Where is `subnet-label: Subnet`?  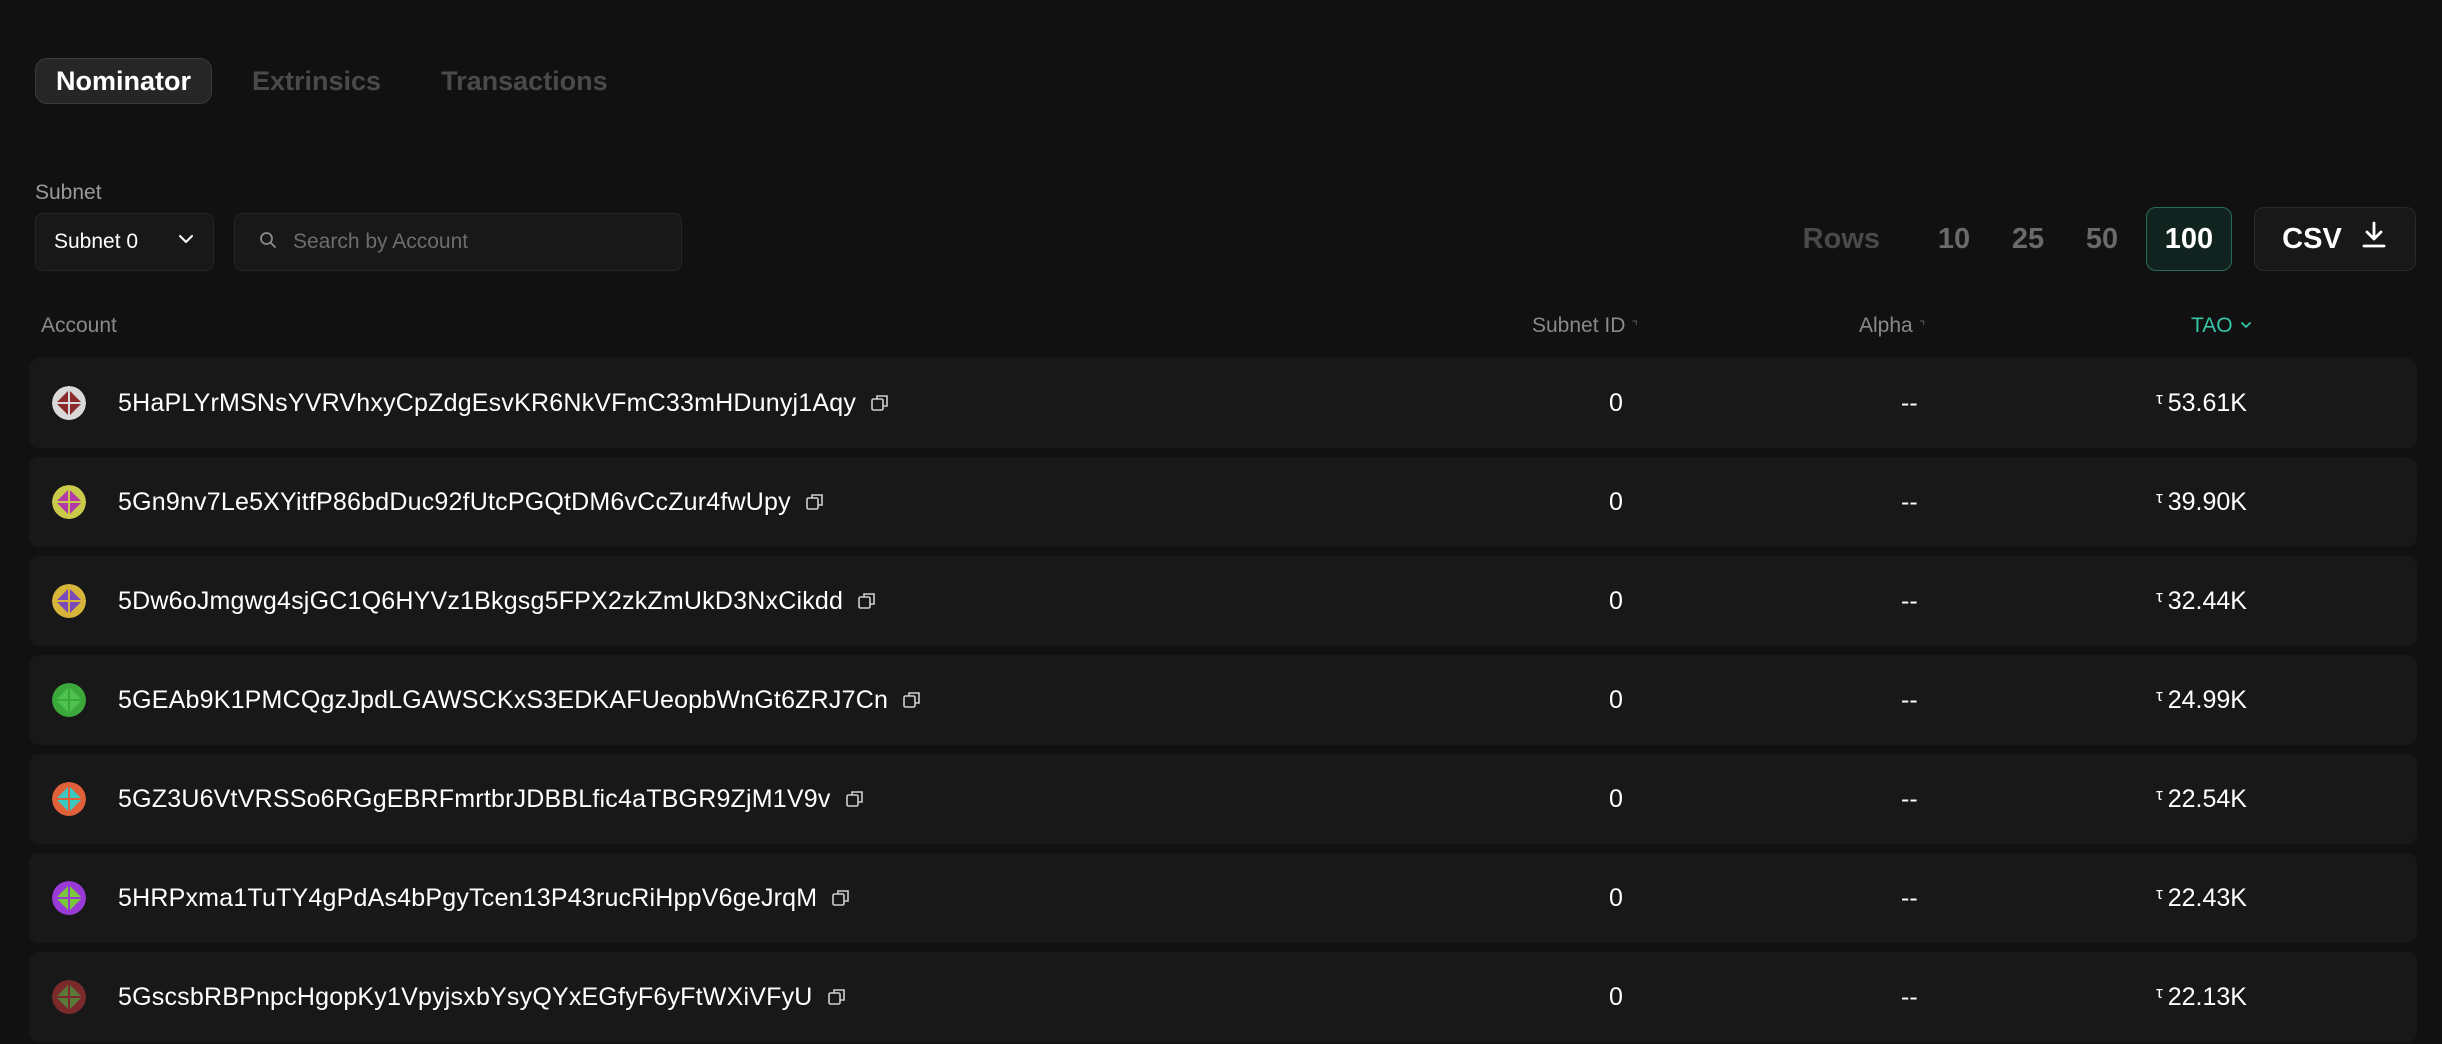 subnet-label: Subnet is located at coordinates (68, 192).